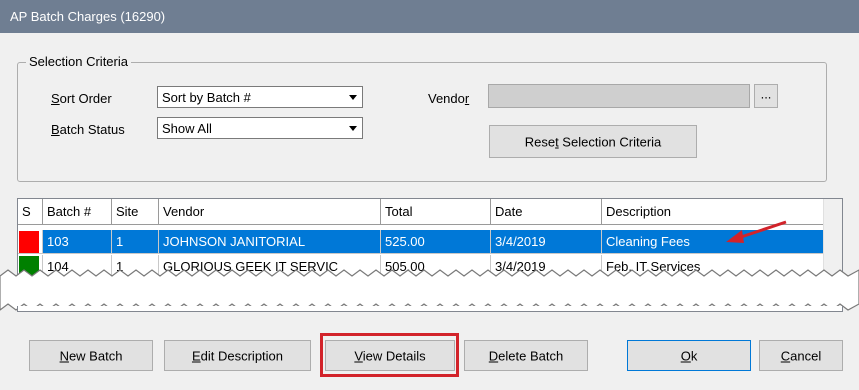 The height and width of the screenshot is (390, 859). What do you see at coordinates (77, 242) in the screenshot?
I see `batch-cell: 103` at bounding box center [77, 242].